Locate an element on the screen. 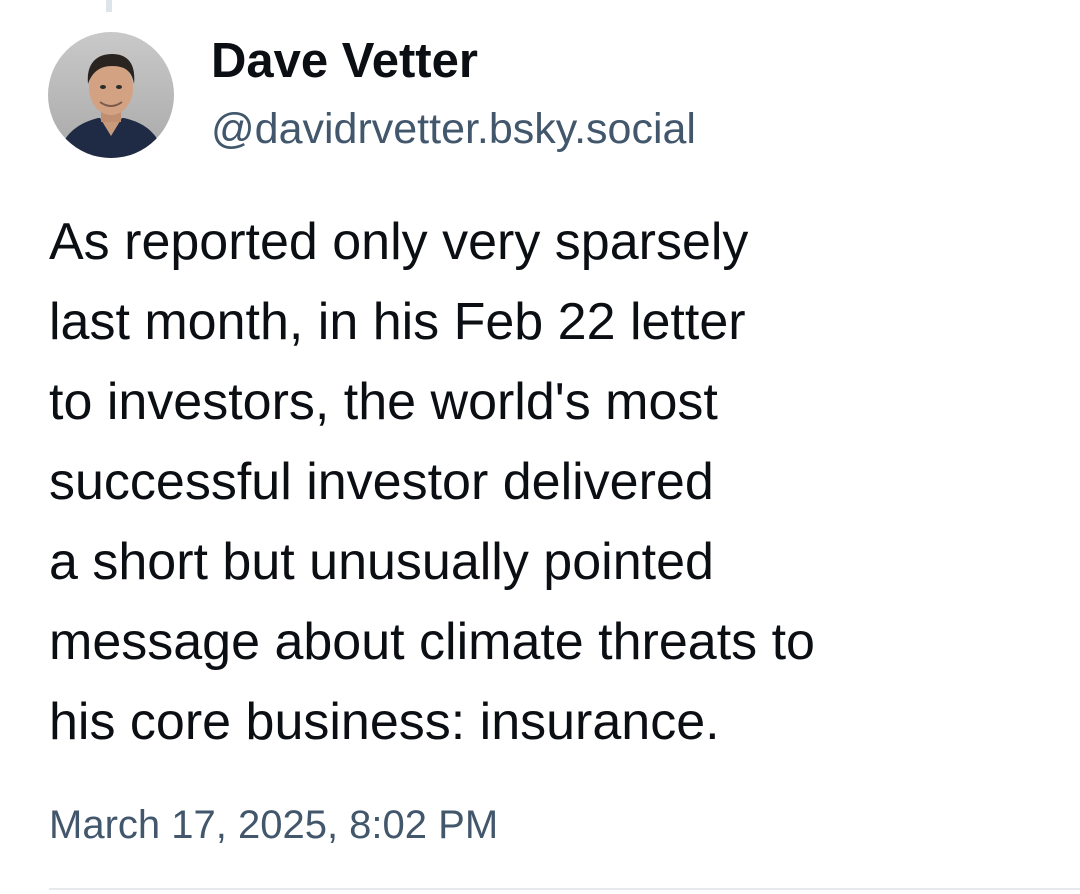 This screenshot has height=894, width=1080. post-timestamp: March 17, 2025, 8:02 PM is located at coordinates (273, 825).